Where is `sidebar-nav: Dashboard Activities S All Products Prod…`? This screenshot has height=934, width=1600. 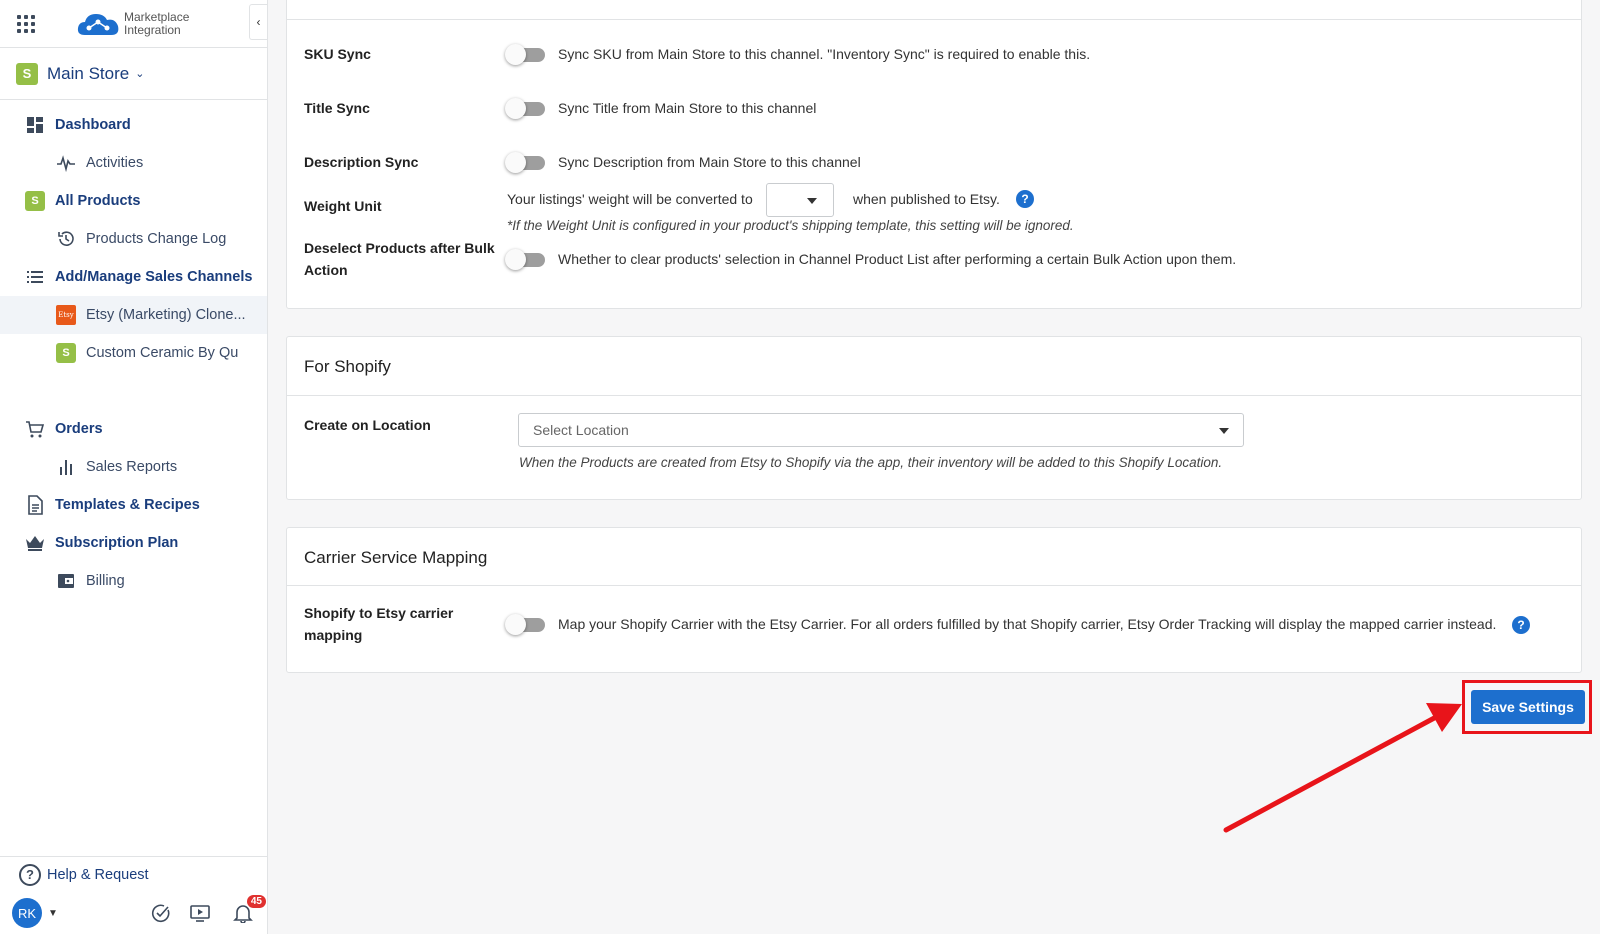 sidebar-nav: Dashboard Activities S All Products Prod… is located at coordinates (133, 350).